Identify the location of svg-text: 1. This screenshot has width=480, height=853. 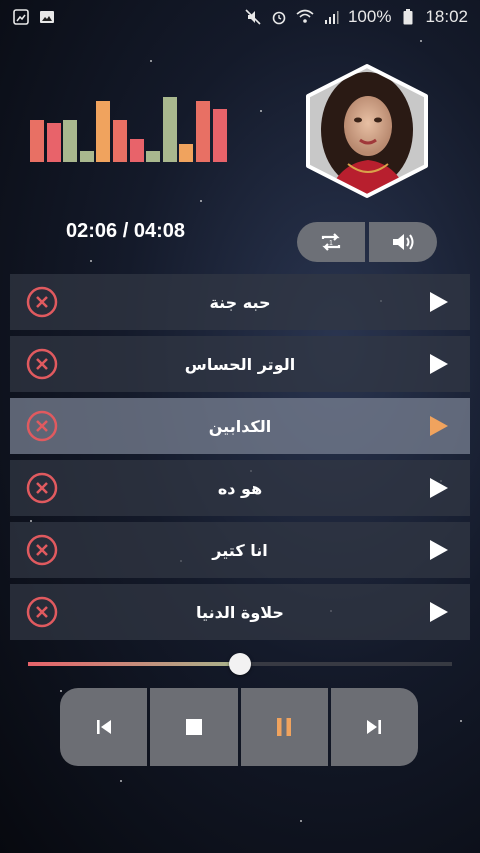
(331, 243).